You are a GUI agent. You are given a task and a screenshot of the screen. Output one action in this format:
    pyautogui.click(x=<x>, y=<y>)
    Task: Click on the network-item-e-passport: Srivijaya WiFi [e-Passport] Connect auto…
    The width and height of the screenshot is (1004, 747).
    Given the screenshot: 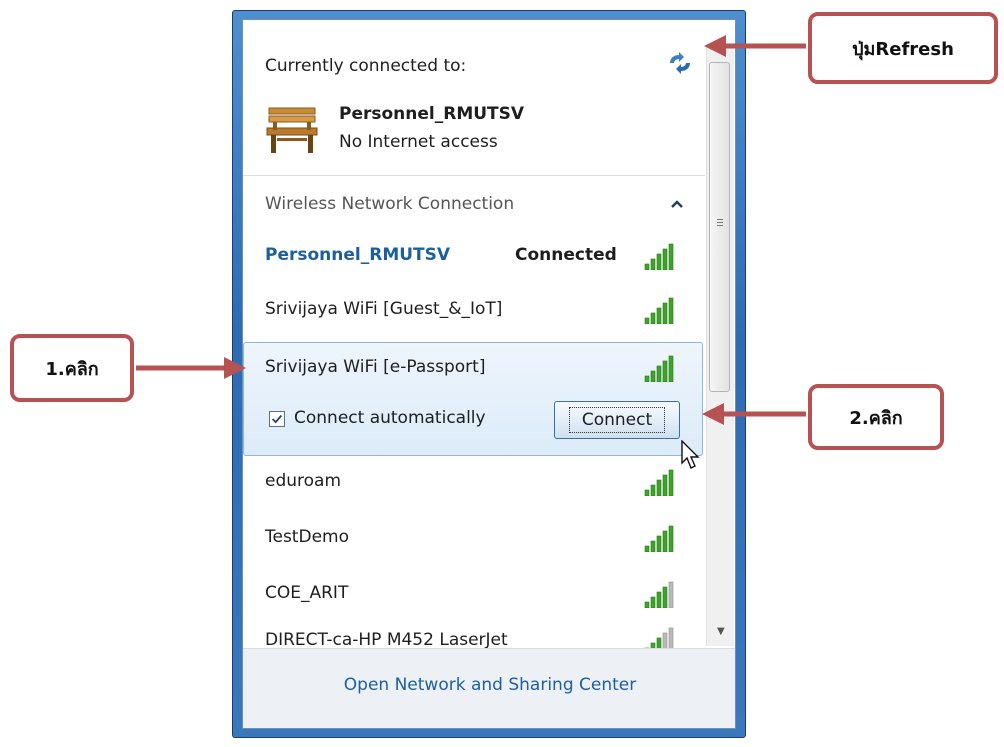 What is the action you would take?
    pyautogui.click(x=473, y=399)
    